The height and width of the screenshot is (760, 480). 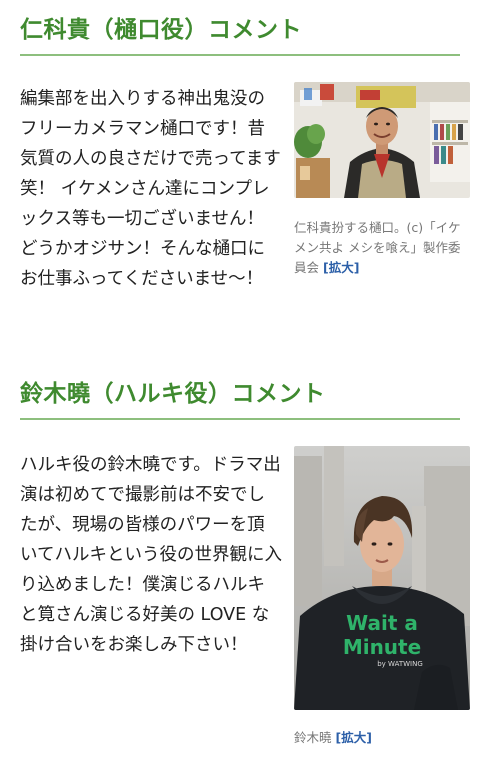 I want to click on hoodie-print-line1: Wait a, so click(x=382, y=623).